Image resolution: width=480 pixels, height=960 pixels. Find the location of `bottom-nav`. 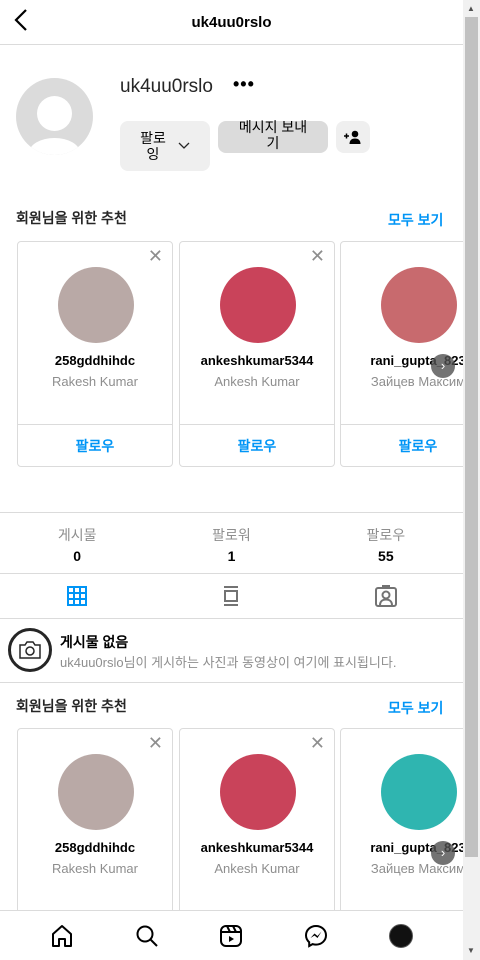

bottom-nav is located at coordinates (231, 935).